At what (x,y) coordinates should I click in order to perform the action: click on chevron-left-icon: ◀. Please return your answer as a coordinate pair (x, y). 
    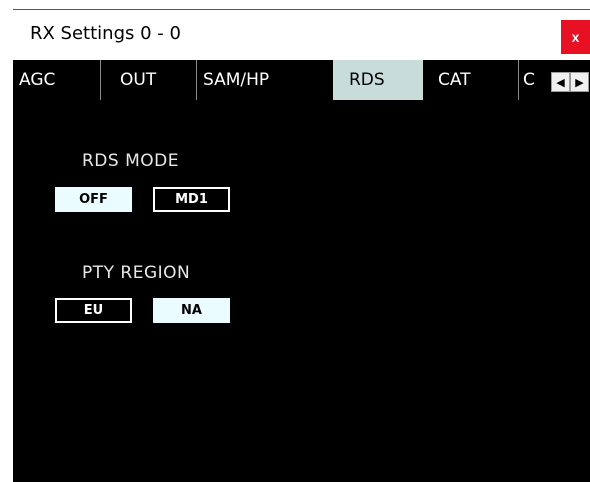
    Looking at the image, I should click on (560, 82).